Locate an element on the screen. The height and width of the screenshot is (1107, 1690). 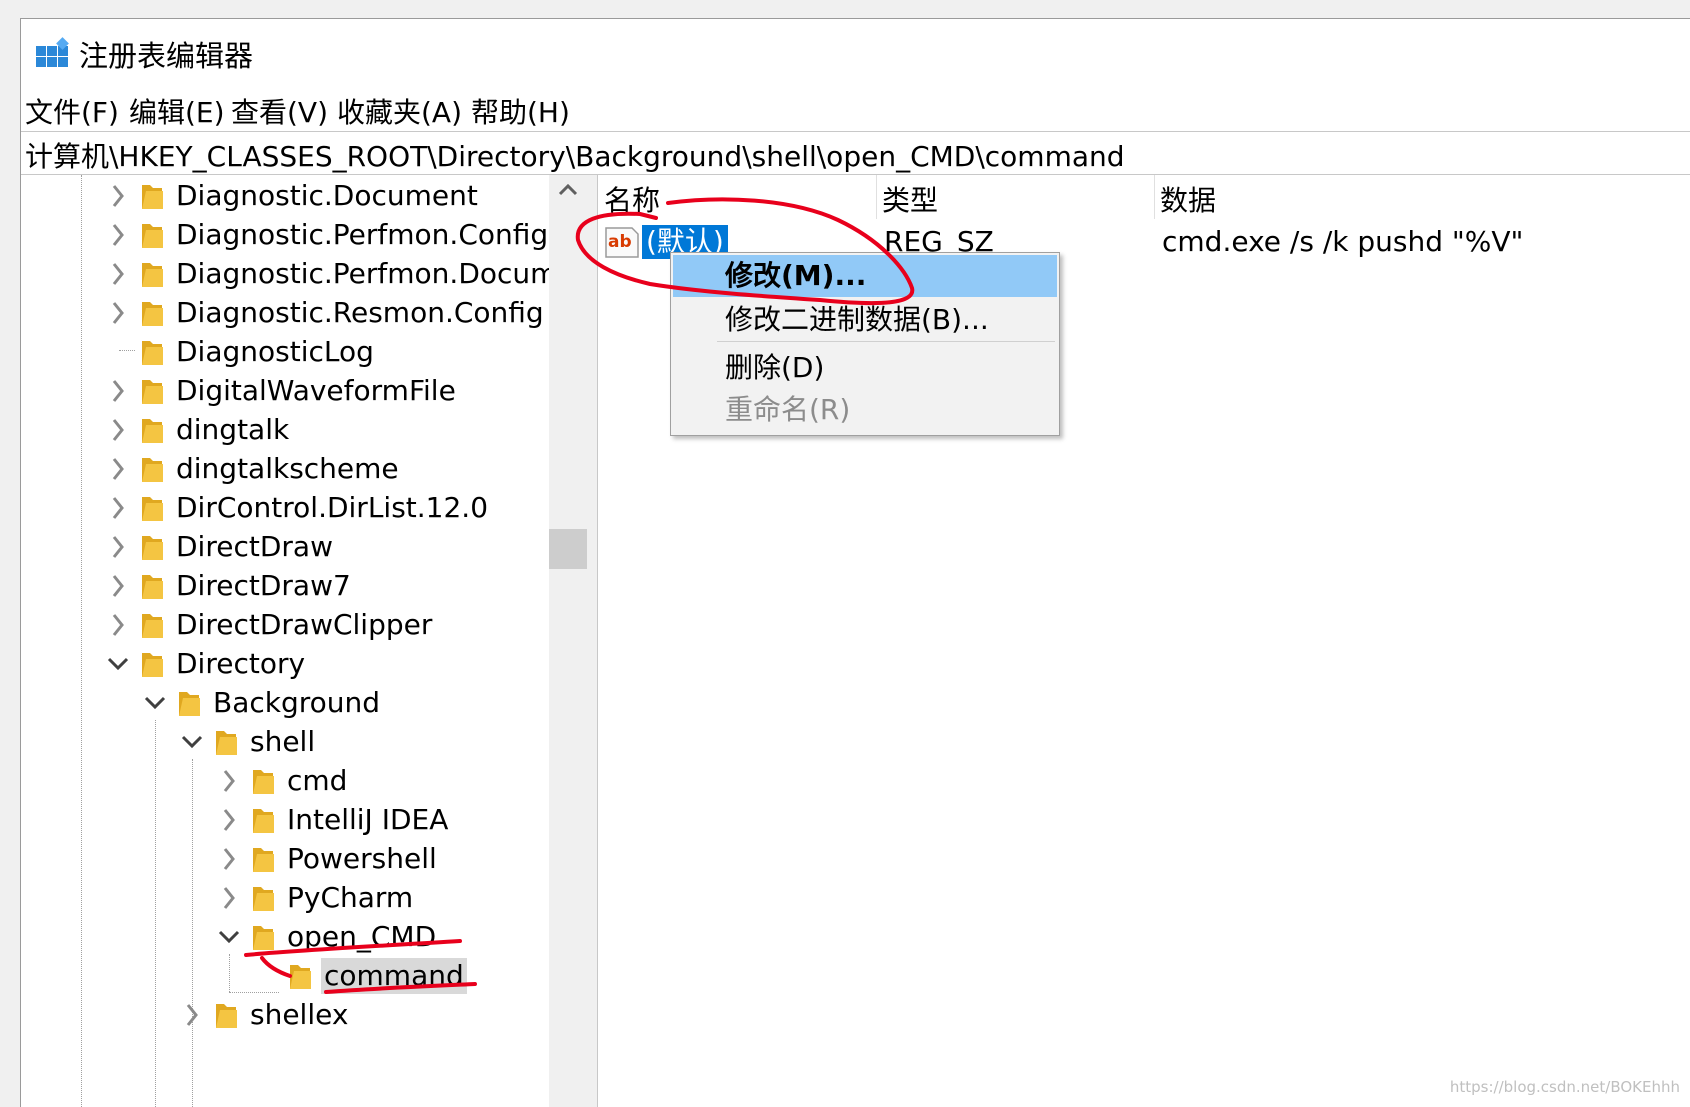
tree-item-label: DiagnosticLog is located at coordinates (275, 351).